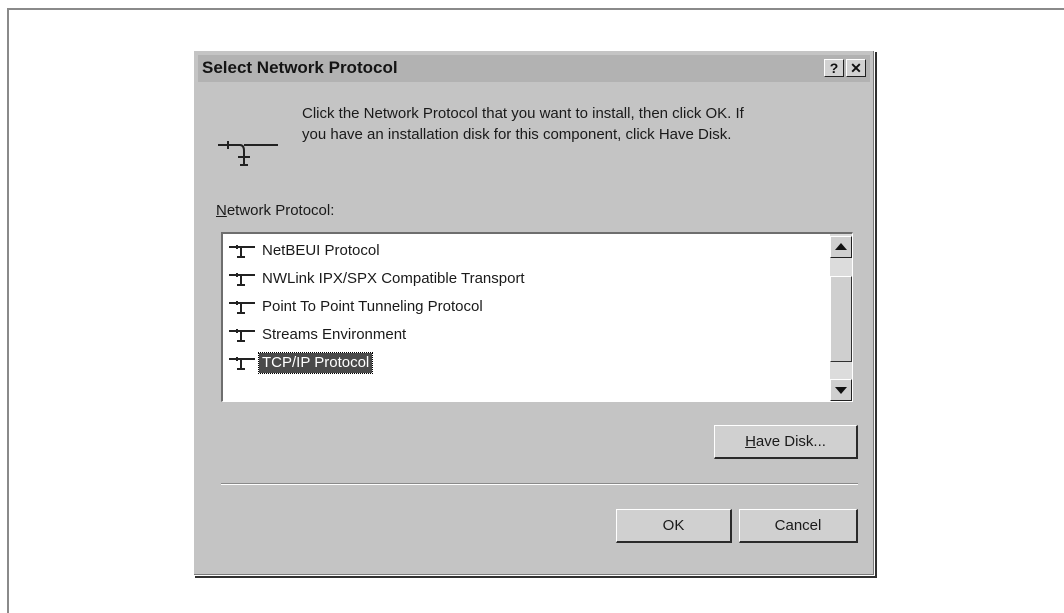 The width and height of the screenshot is (1064, 613). Describe the element at coordinates (321, 250) in the screenshot. I see `list-item-label: NetBEUI Protocol` at that location.